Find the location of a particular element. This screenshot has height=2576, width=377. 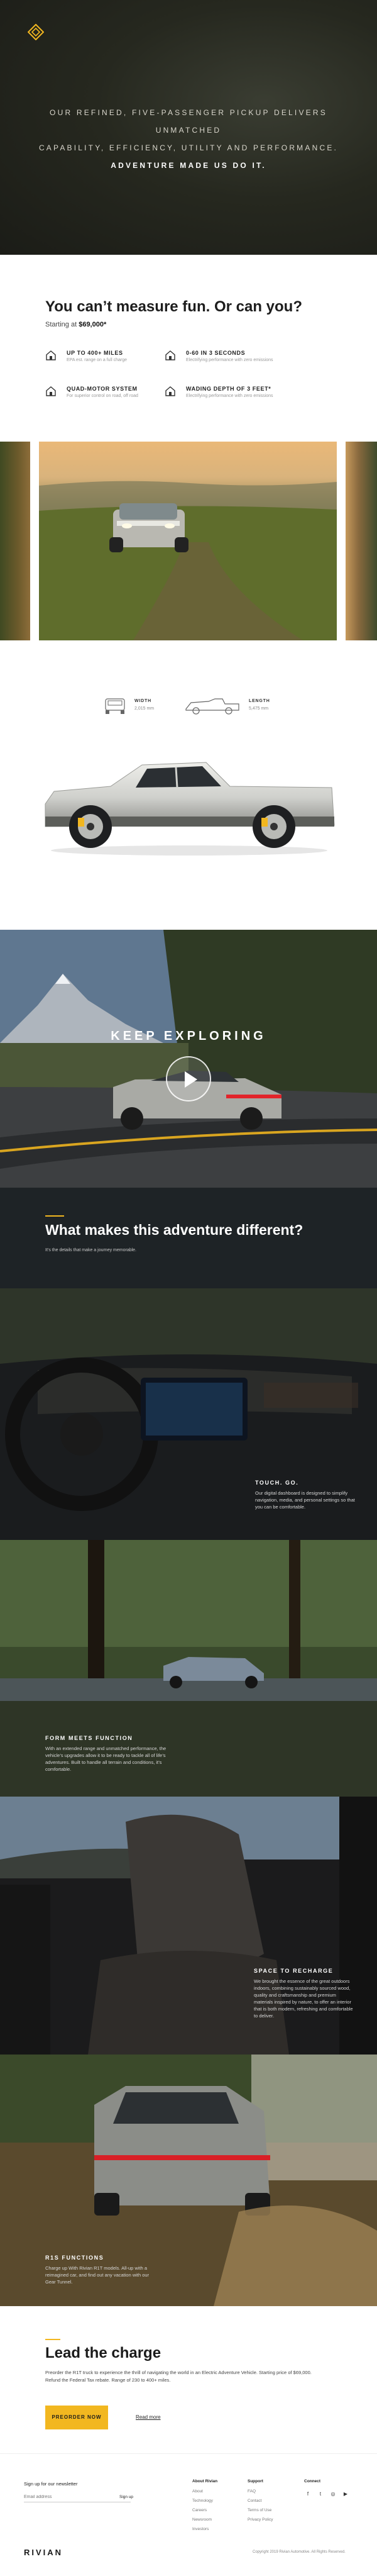

spec-title: WADING DEPTH OF 3 FEET* is located at coordinates (228, 389).